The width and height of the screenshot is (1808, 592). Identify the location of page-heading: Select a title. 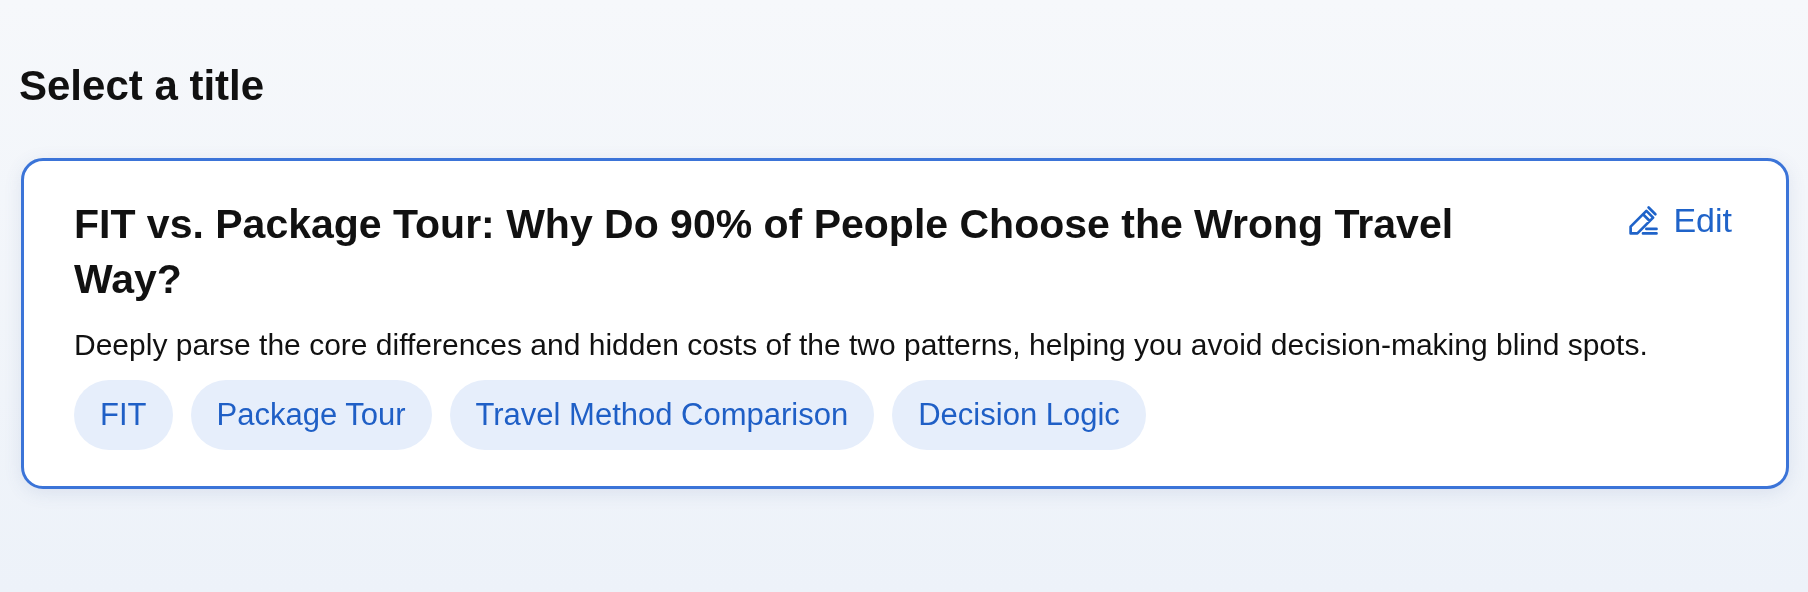
(142, 86).